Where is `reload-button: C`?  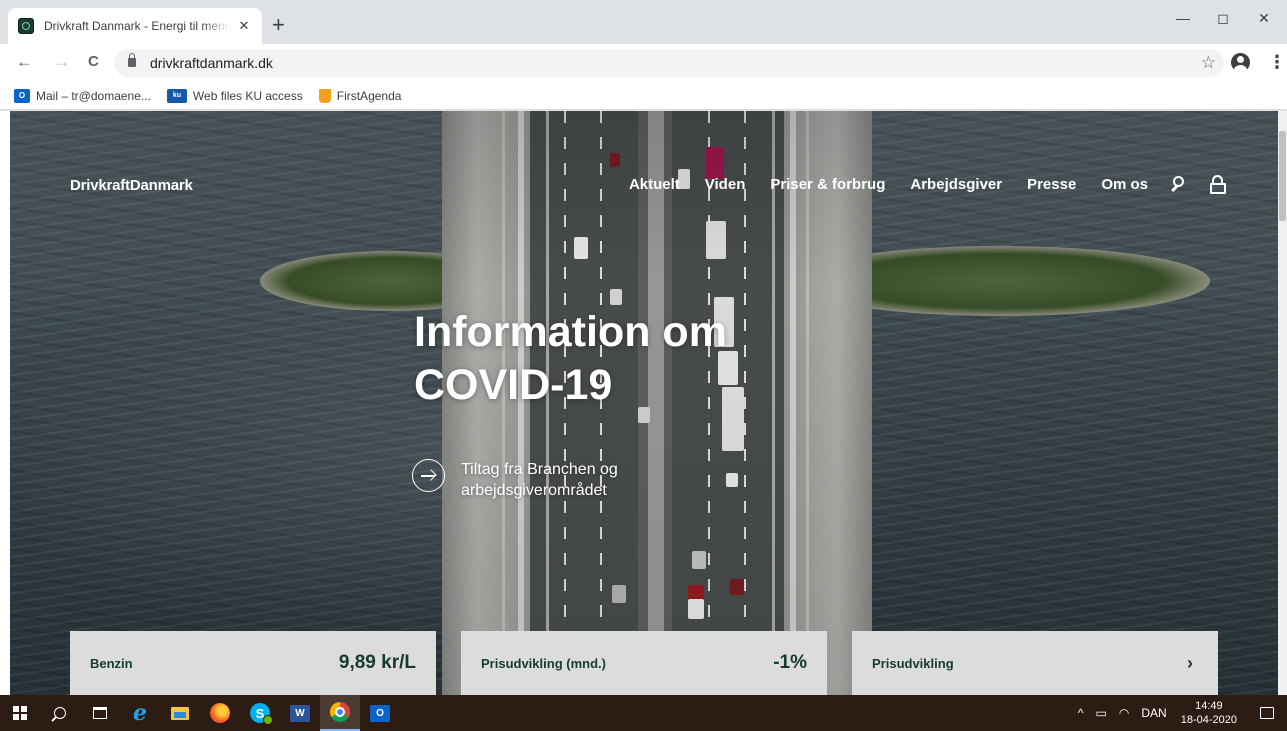 reload-button: C is located at coordinates (93, 62).